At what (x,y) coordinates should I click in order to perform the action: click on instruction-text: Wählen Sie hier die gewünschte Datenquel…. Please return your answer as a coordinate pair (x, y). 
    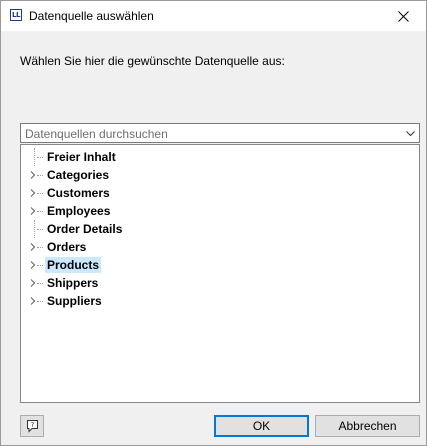
    Looking at the image, I should click on (152, 61).